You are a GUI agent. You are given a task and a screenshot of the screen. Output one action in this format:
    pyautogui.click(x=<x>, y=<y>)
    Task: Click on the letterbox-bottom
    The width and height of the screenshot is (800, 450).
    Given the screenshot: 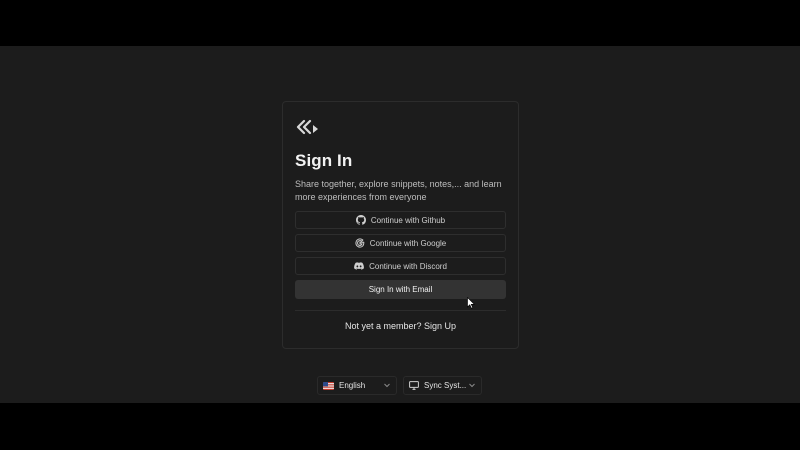 What is the action you would take?
    pyautogui.click(x=400, y=426)
    